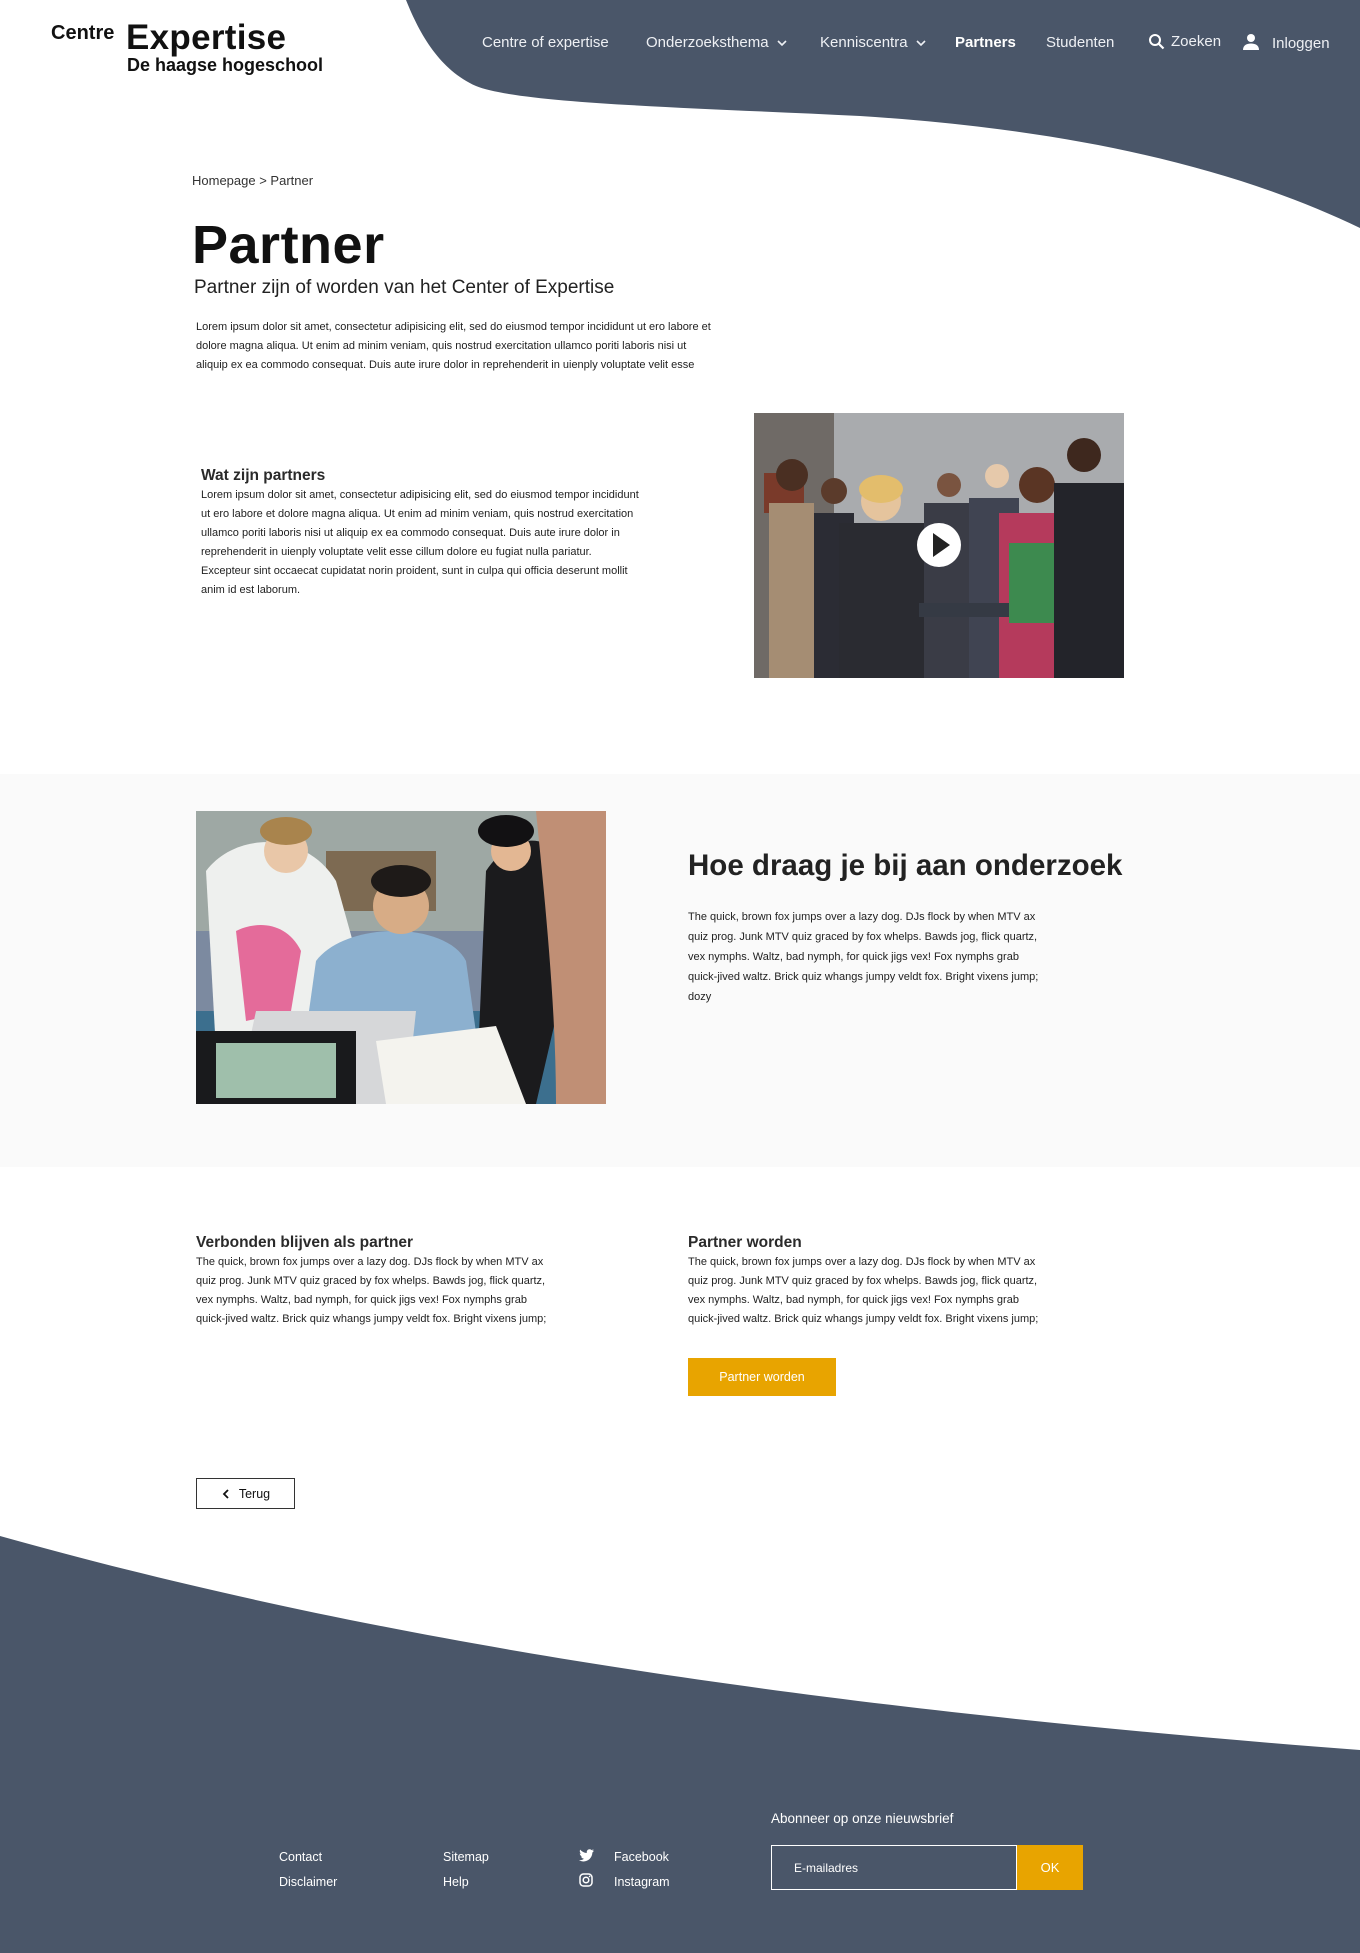 The width and height of the screenshot is (1360, 1953). I want to click on footer-facebook-link: Facebook, so click(641, 1857).